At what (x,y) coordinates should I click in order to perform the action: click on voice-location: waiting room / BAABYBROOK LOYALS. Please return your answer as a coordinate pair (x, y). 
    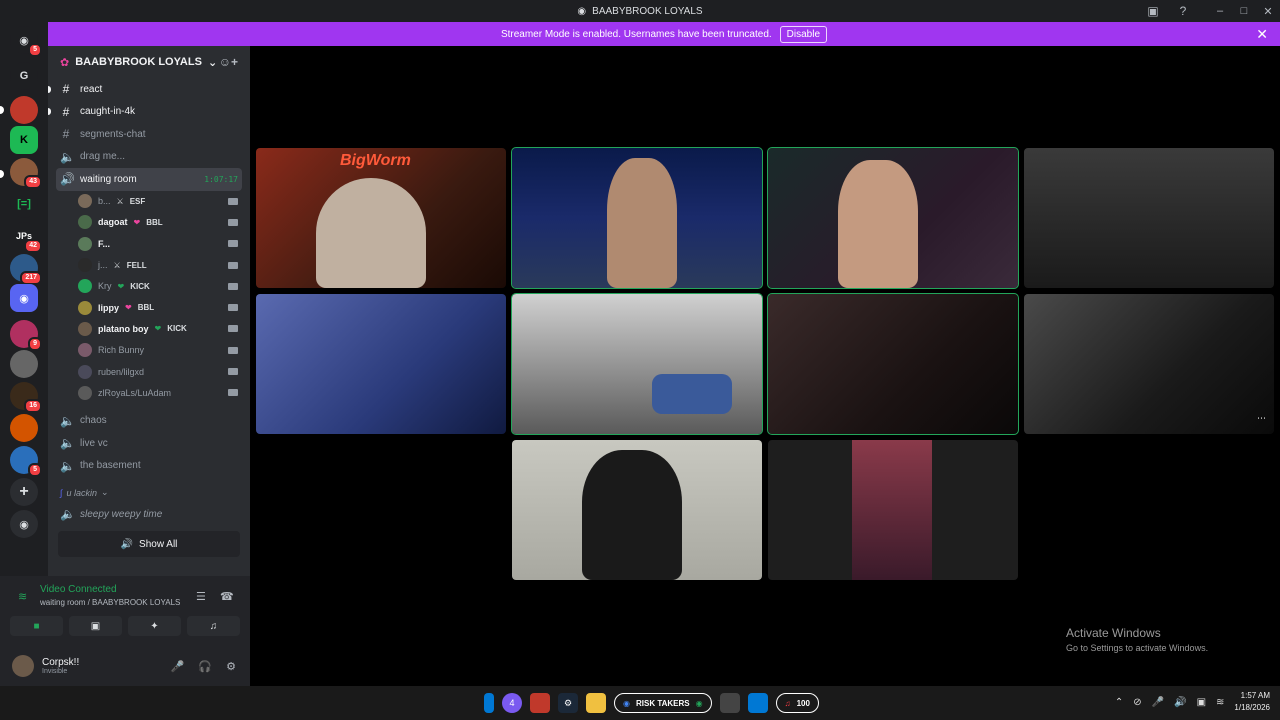
    Looking at the image, I should click on (110, 602).